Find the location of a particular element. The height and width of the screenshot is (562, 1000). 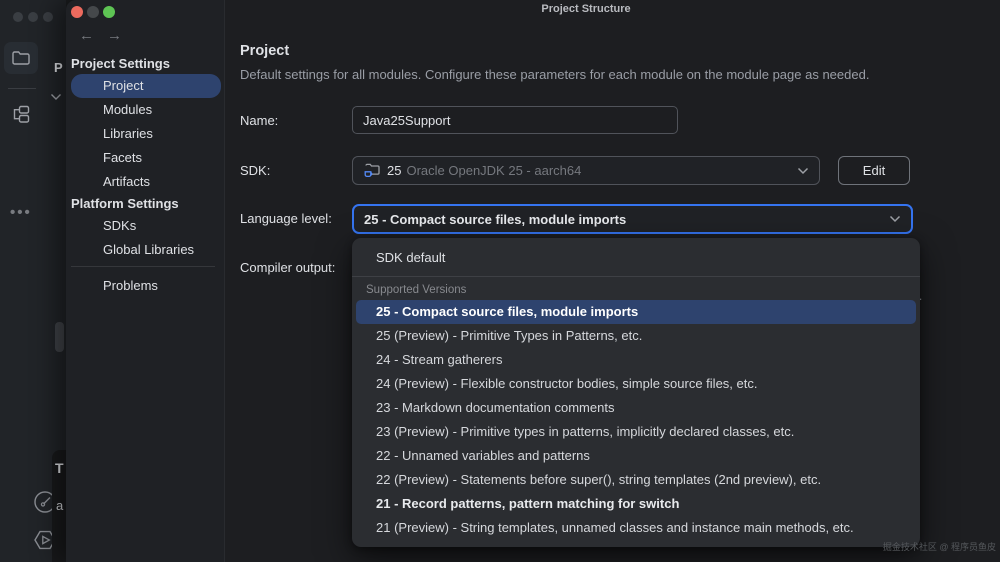

minimize-window-icon is located at coordinates (93, 12).